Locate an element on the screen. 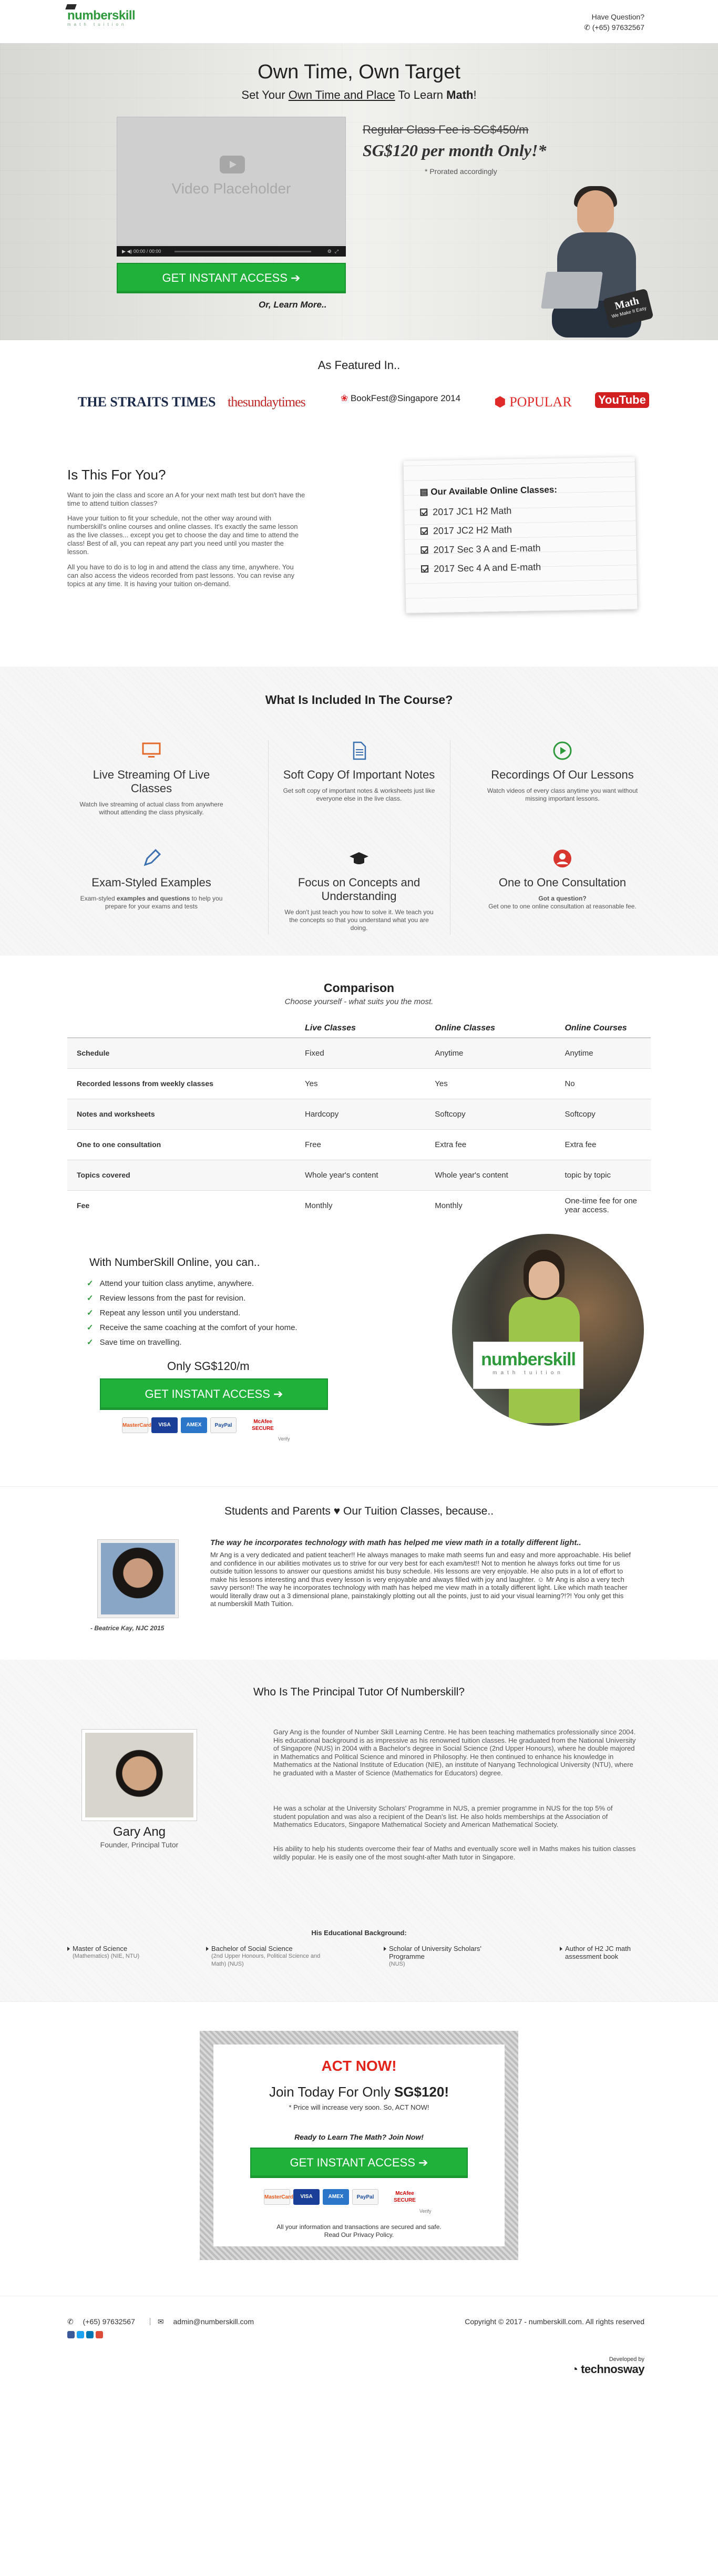  footer-email: ✉ admin@numberskill.com is located at coordinates (209, 2321).